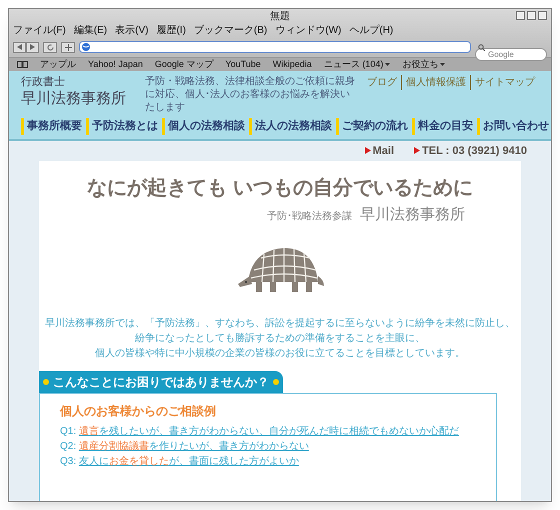 This screenshot has height=510, width=560. Describe the element at coordinates (308, 30) in the screenshot. I see `menu-item: ウィンドウ(W)` at that location.